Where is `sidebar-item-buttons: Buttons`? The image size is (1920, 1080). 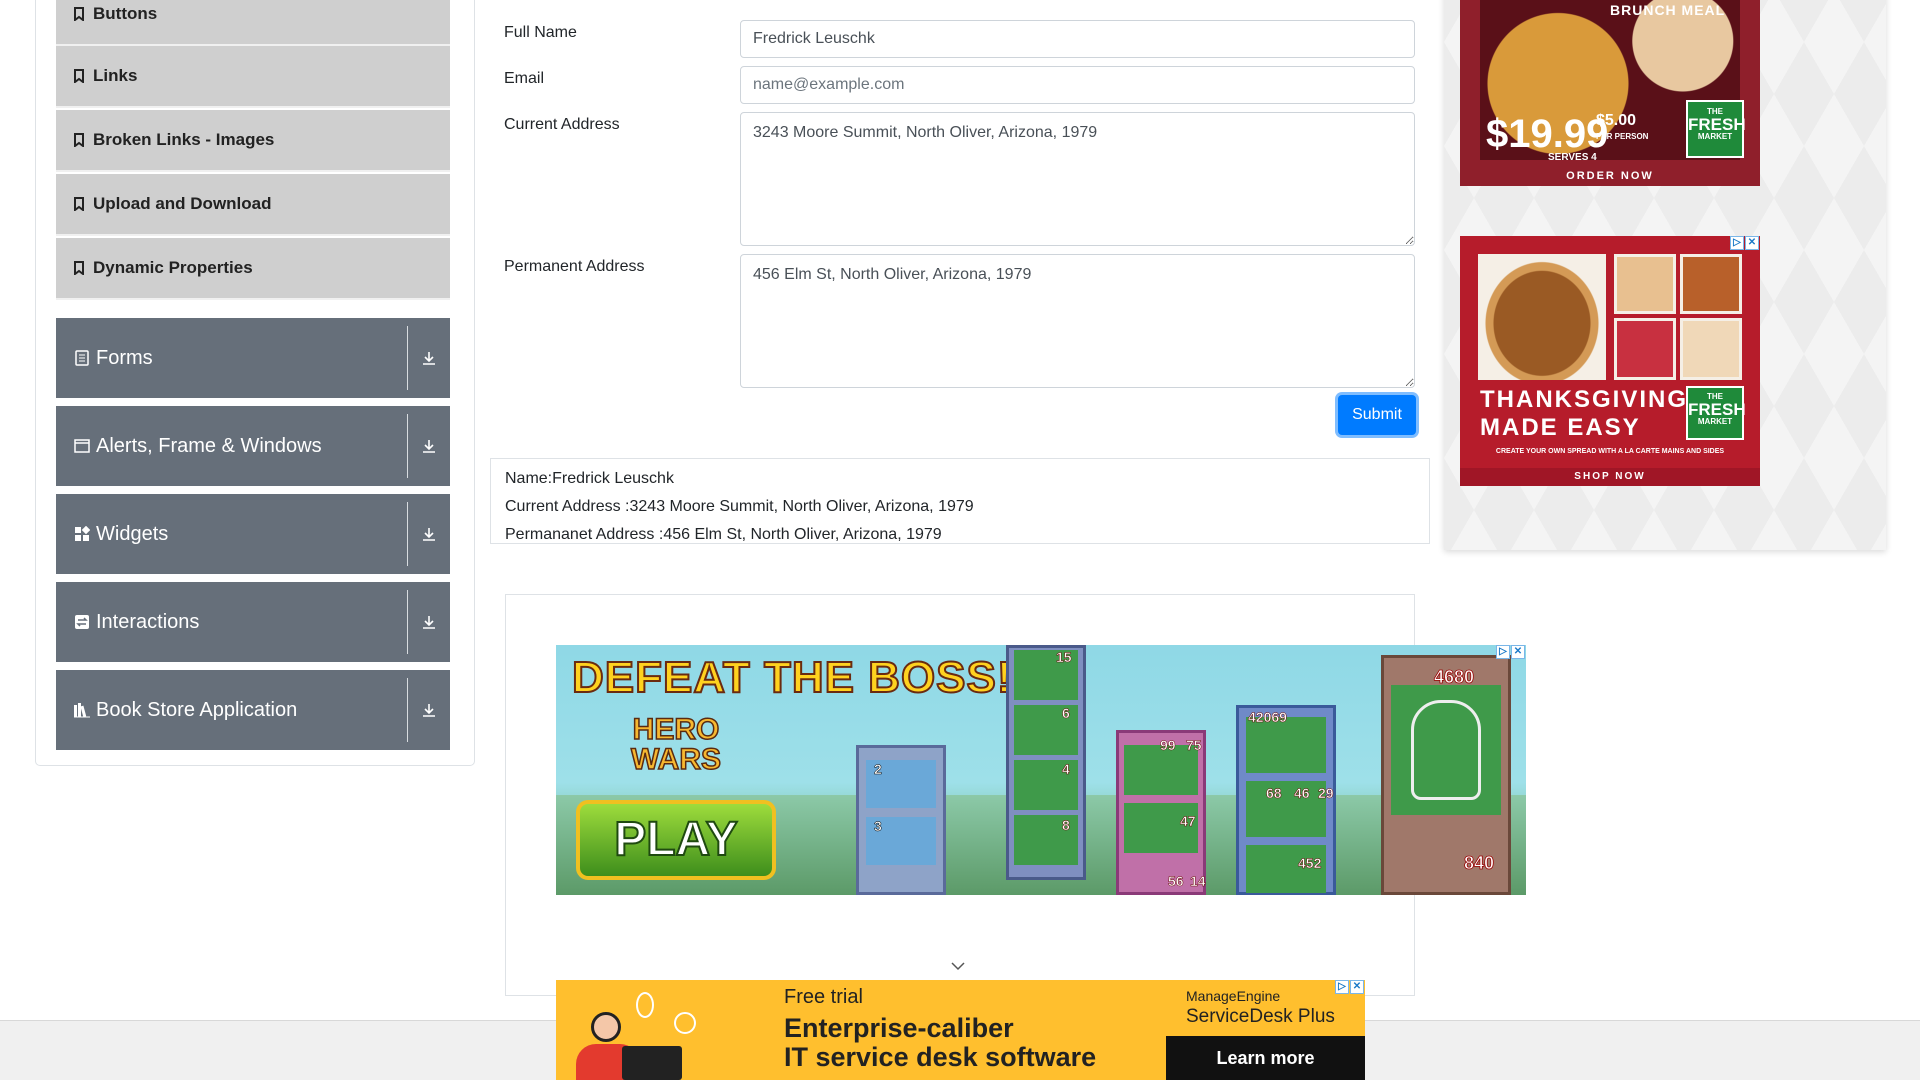
sidebar-item-buttons: Buttons is located at coordinates (253, 23).